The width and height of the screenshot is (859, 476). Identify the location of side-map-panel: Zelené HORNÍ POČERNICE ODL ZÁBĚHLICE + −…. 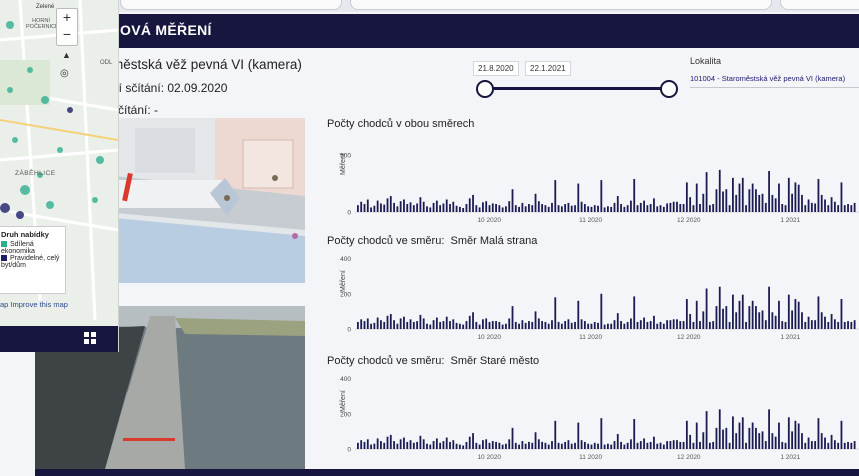
(59, 176).